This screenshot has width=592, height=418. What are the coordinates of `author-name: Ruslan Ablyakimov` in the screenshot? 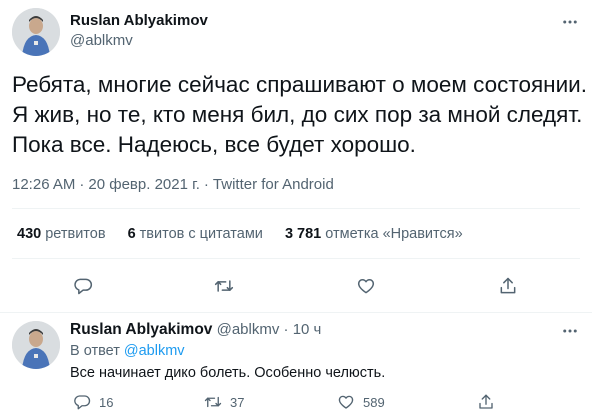 It's located at (139, 20).